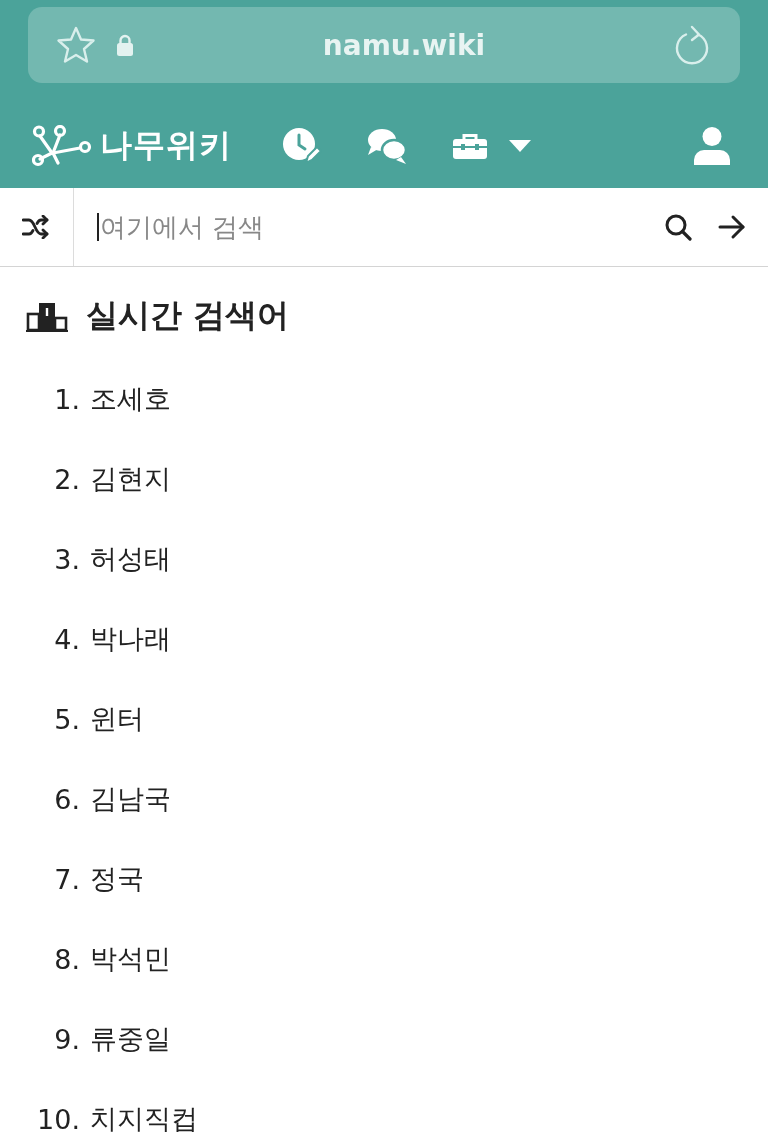 The width and height of the screenshot is (768, 1145). I want to click on toolbox-icon, so click(470, 145).